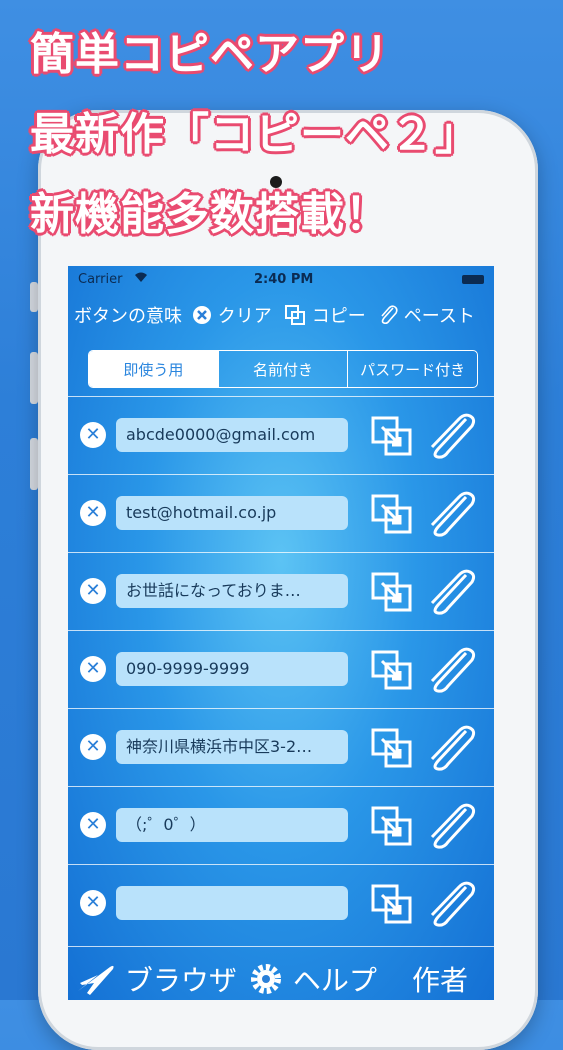 This screenshot has width=563, height=1050. I want to click on list-item: ✕ （;゜0゜）, so click(281, 825).